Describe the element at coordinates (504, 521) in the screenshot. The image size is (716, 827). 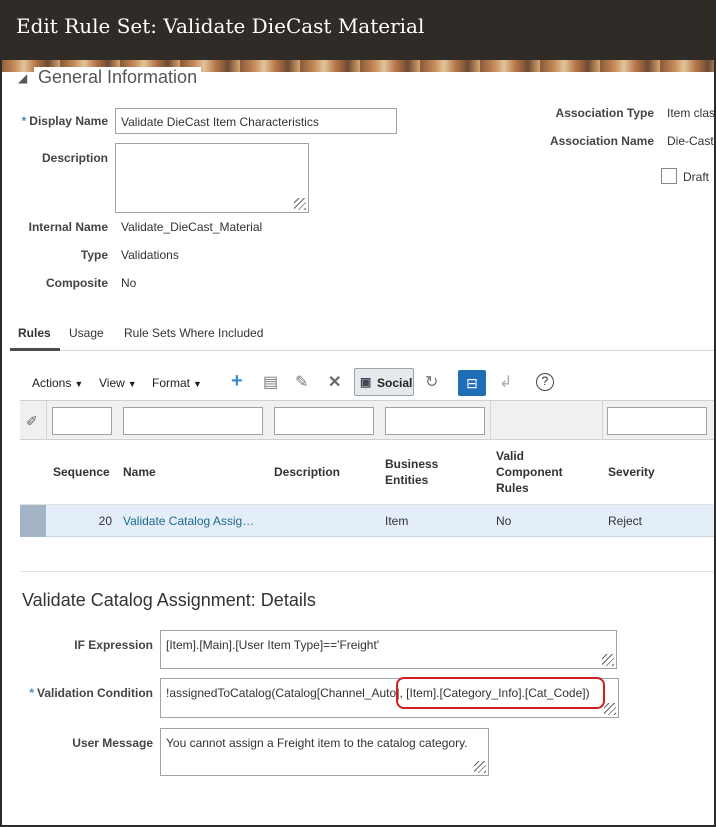
I see `cell-valid-component-rules: No` at that location.